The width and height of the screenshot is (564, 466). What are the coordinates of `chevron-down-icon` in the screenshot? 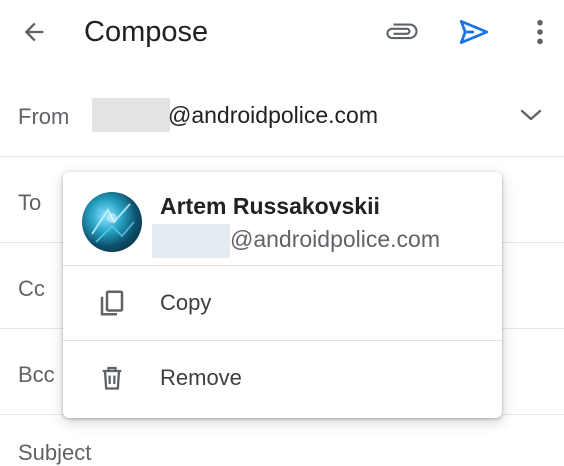 It's located at (531, 115).